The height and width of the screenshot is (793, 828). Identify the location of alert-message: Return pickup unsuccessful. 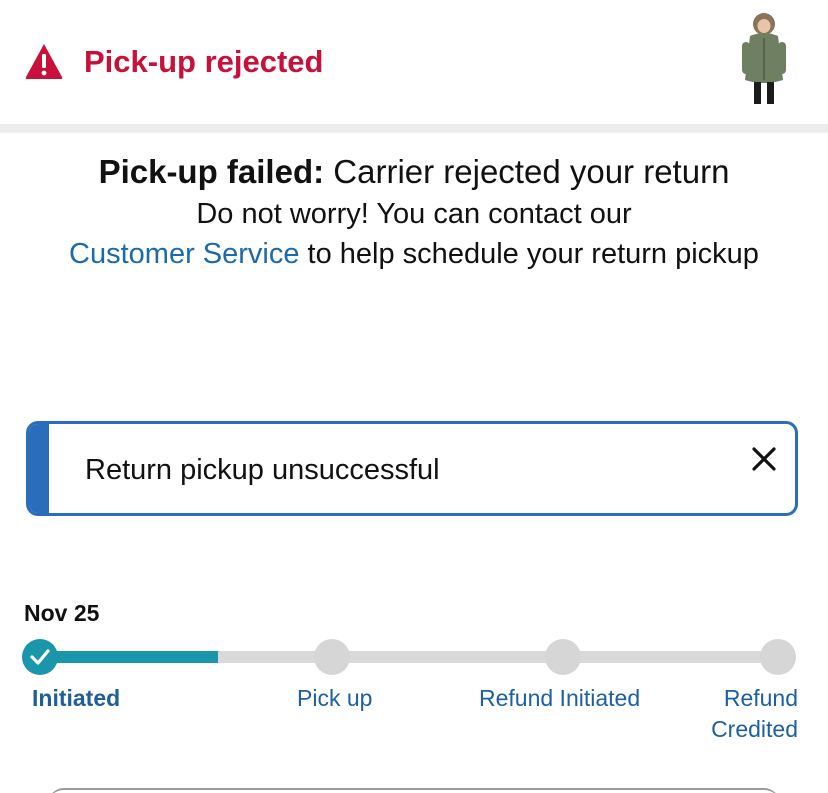
(262, 470).